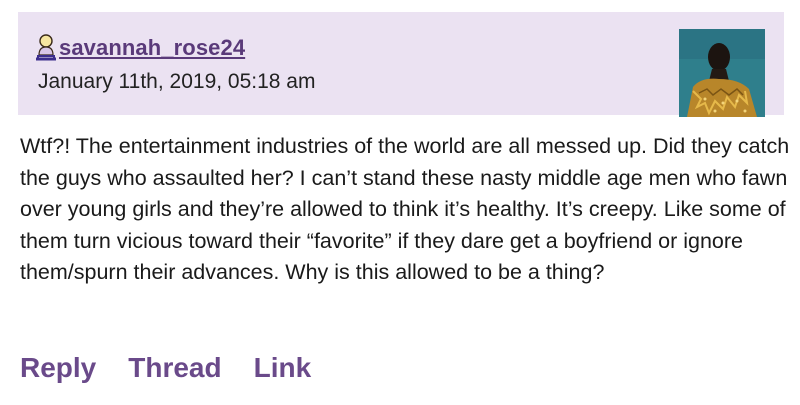 Image resolution: width=800 pixels, height=405 pixels. What do you see at coordinates (722, 73) in the screenshot?
I see `user-avatar` at bounding box center [722, 73].